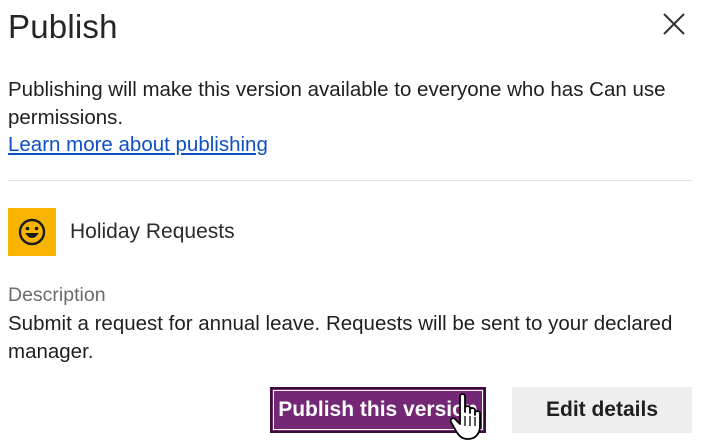 The height and width of the screenshot is (446, 706). I want to click on dialog-title: Publish, so click(63, 26).